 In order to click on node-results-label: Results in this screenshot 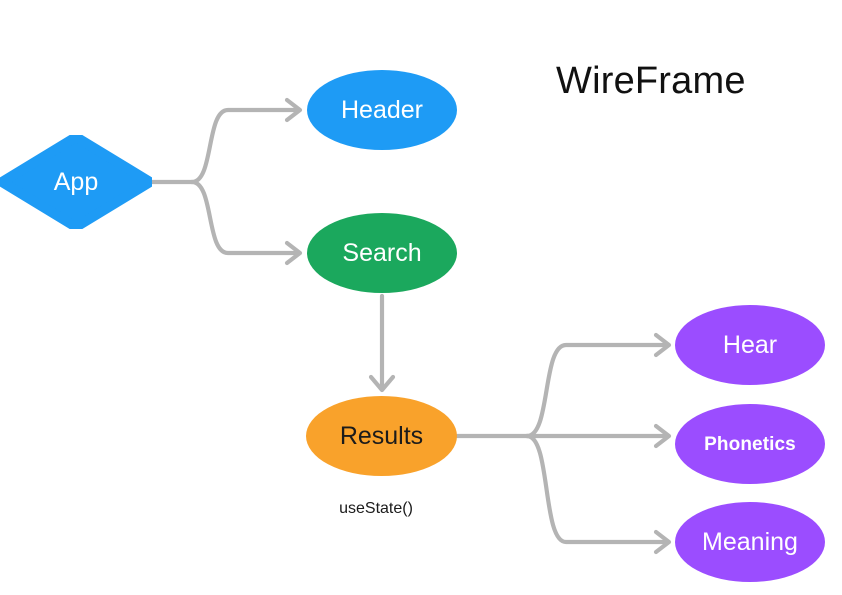, I will do `click(381, 435)`.